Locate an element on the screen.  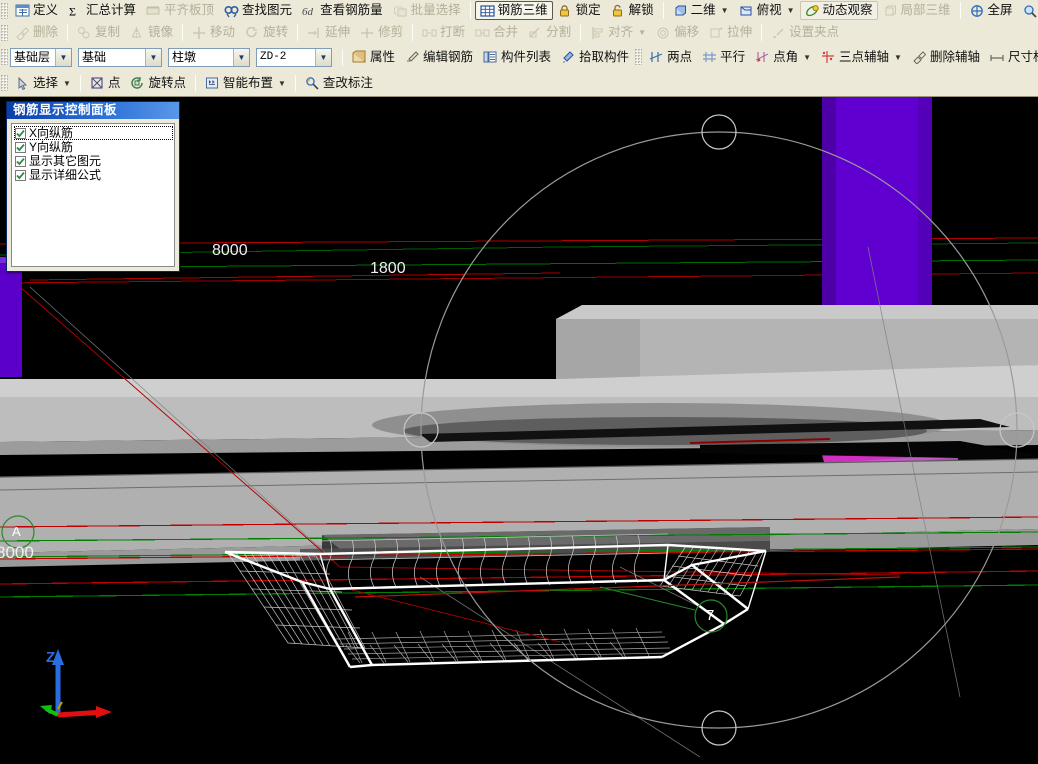
select-arrow-icon is located at coordinates (22, 83).